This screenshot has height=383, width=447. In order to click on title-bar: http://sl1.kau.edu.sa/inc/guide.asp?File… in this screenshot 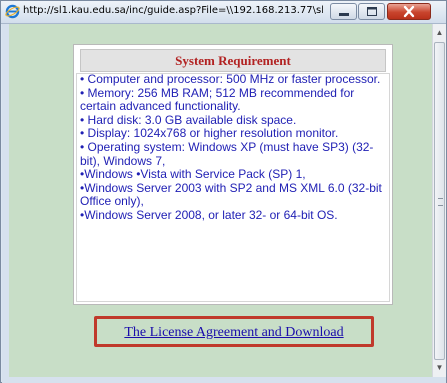, I will do `click(223, 12)`.